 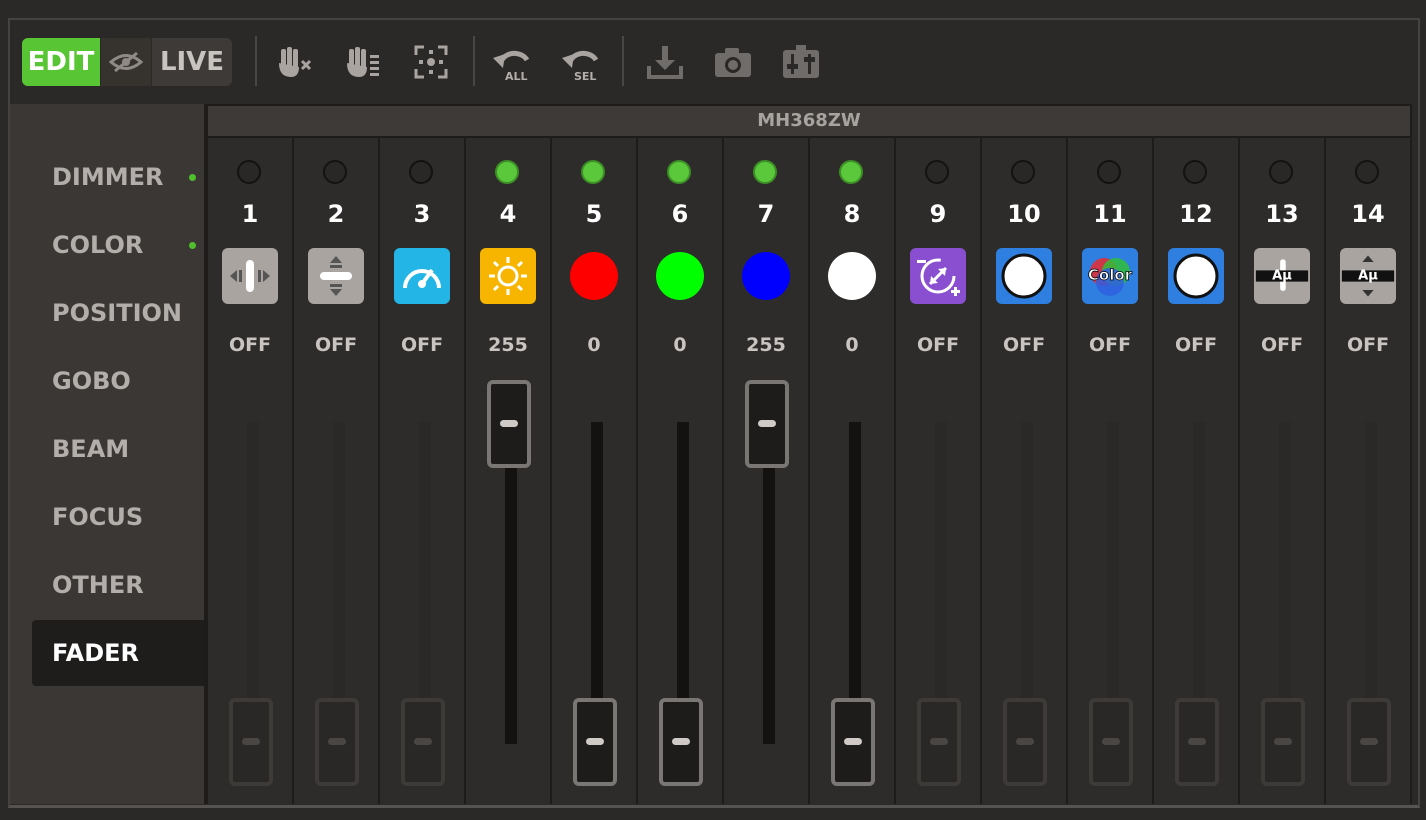 I want to click on channel-strip: 14 Aμ OFF, so click(x=1368, y=471).